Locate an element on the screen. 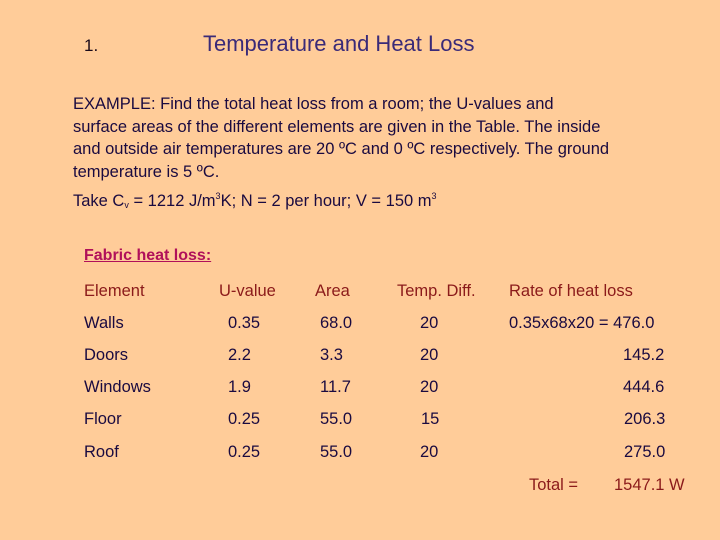 This screenshot has height=540, width=720. cell-u-value: 2.2 is located at coordinates (239, 355).